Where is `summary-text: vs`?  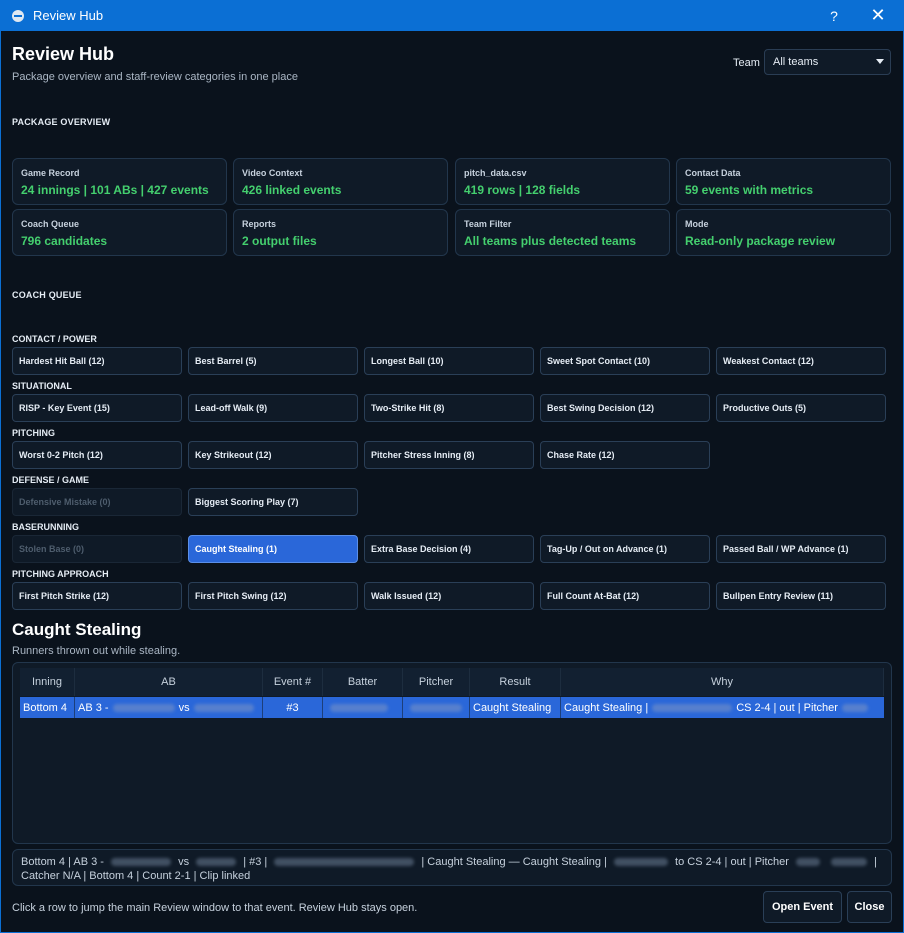 summary-text: vs is located at coordinates (184, 862).